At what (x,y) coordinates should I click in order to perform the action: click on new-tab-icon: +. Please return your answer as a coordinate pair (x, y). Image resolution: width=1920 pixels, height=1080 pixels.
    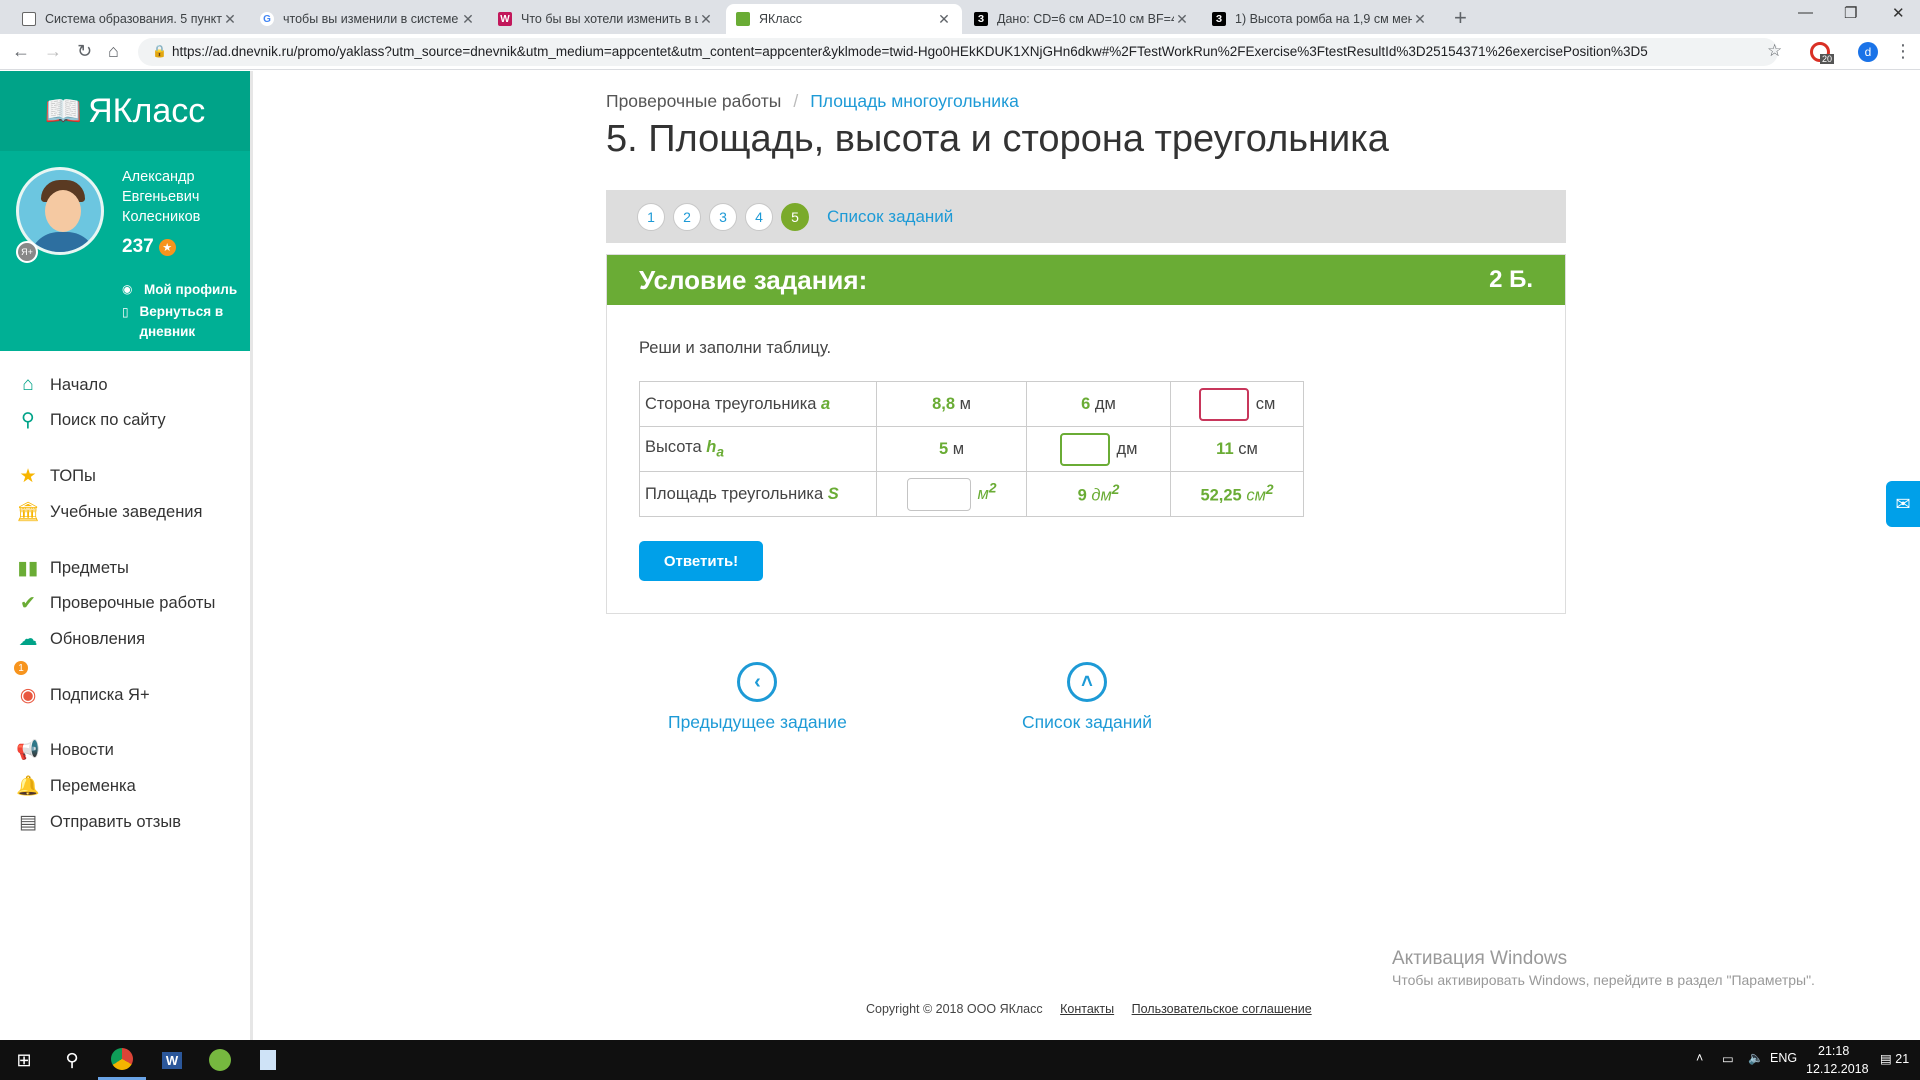
    Looking at the image, I should click on (1460, 18).